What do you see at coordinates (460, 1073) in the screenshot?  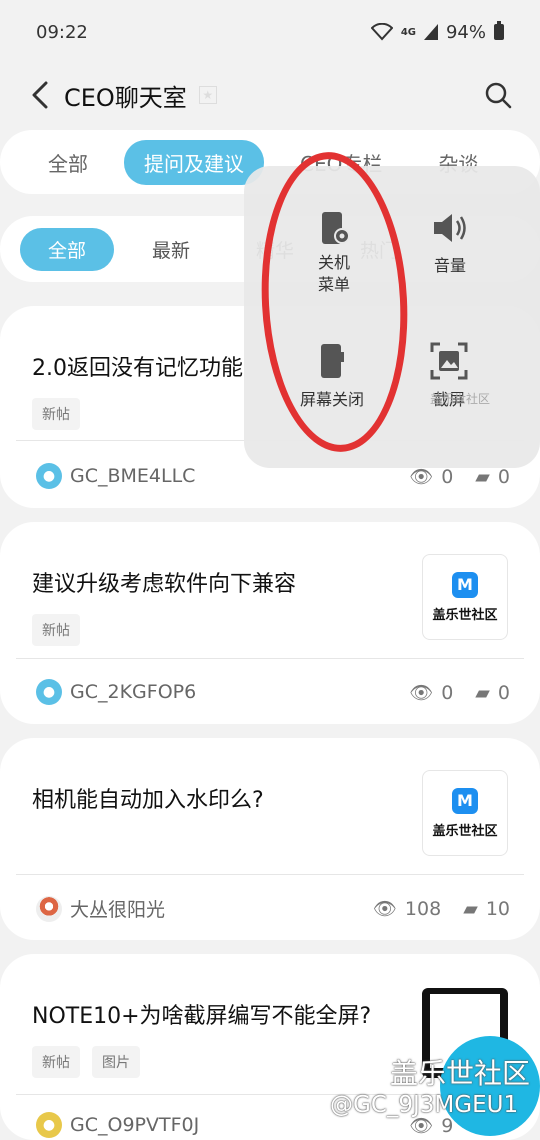 I see `watermark-site: 盖乐世社区` at bounding box center [460, 1073].